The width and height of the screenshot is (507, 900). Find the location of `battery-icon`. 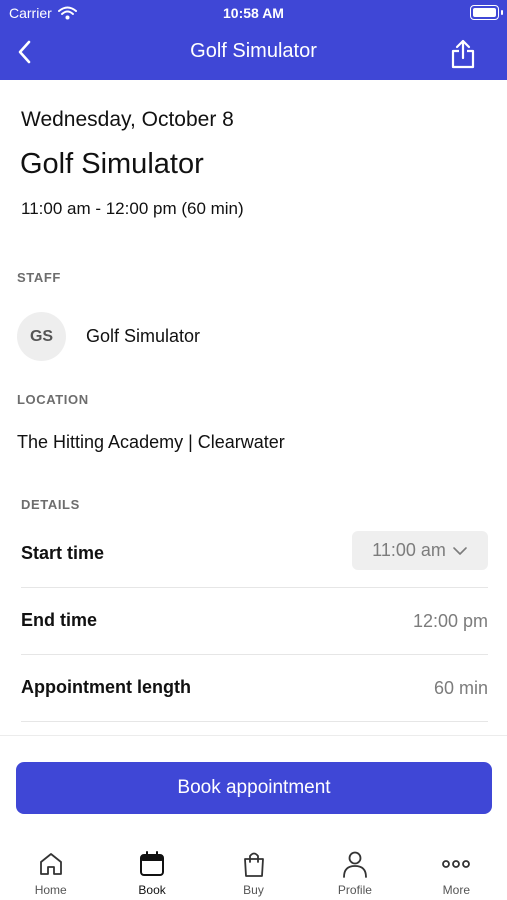

battery-icon is located at coordinates (486, 12).